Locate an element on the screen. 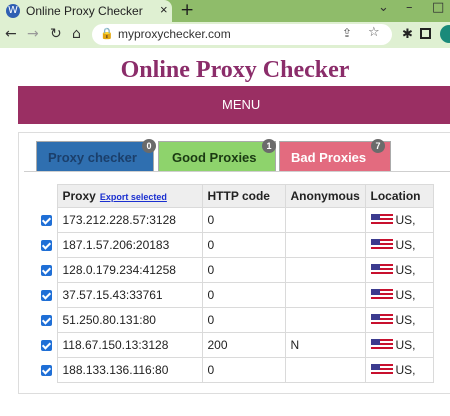 The height and width of the screenshot is (416, 450). reload-icon: ↻ is located at coordinates (56, 34).